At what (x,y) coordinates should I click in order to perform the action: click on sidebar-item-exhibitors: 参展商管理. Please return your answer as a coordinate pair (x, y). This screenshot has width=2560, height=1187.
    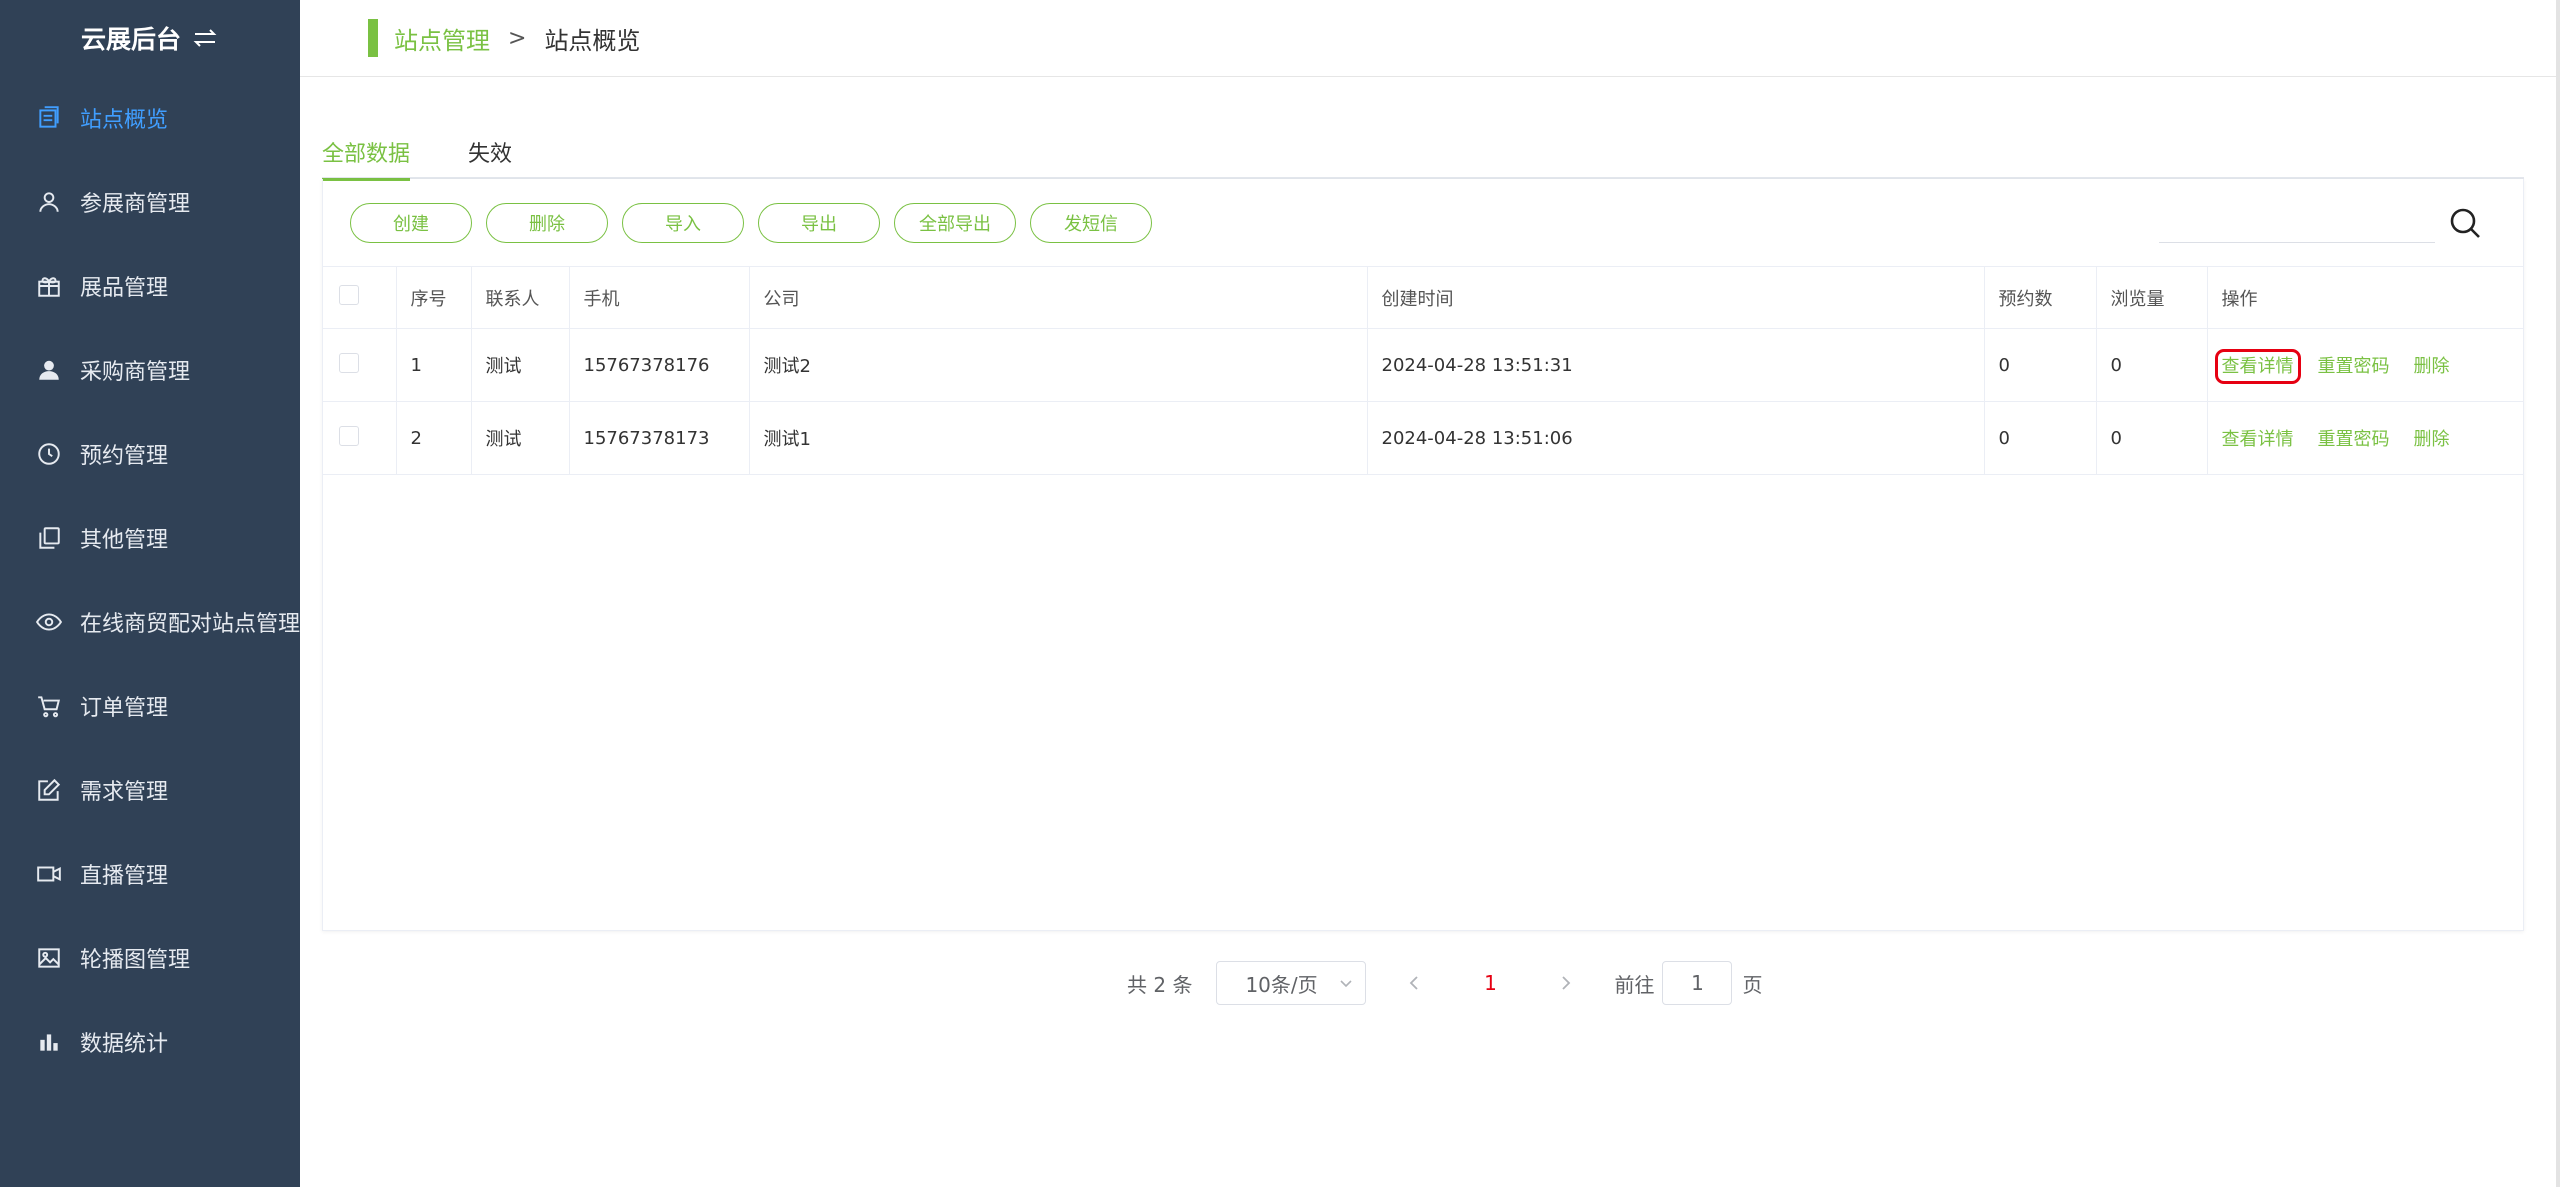
    Looking at the image, I should click on (150, 202).